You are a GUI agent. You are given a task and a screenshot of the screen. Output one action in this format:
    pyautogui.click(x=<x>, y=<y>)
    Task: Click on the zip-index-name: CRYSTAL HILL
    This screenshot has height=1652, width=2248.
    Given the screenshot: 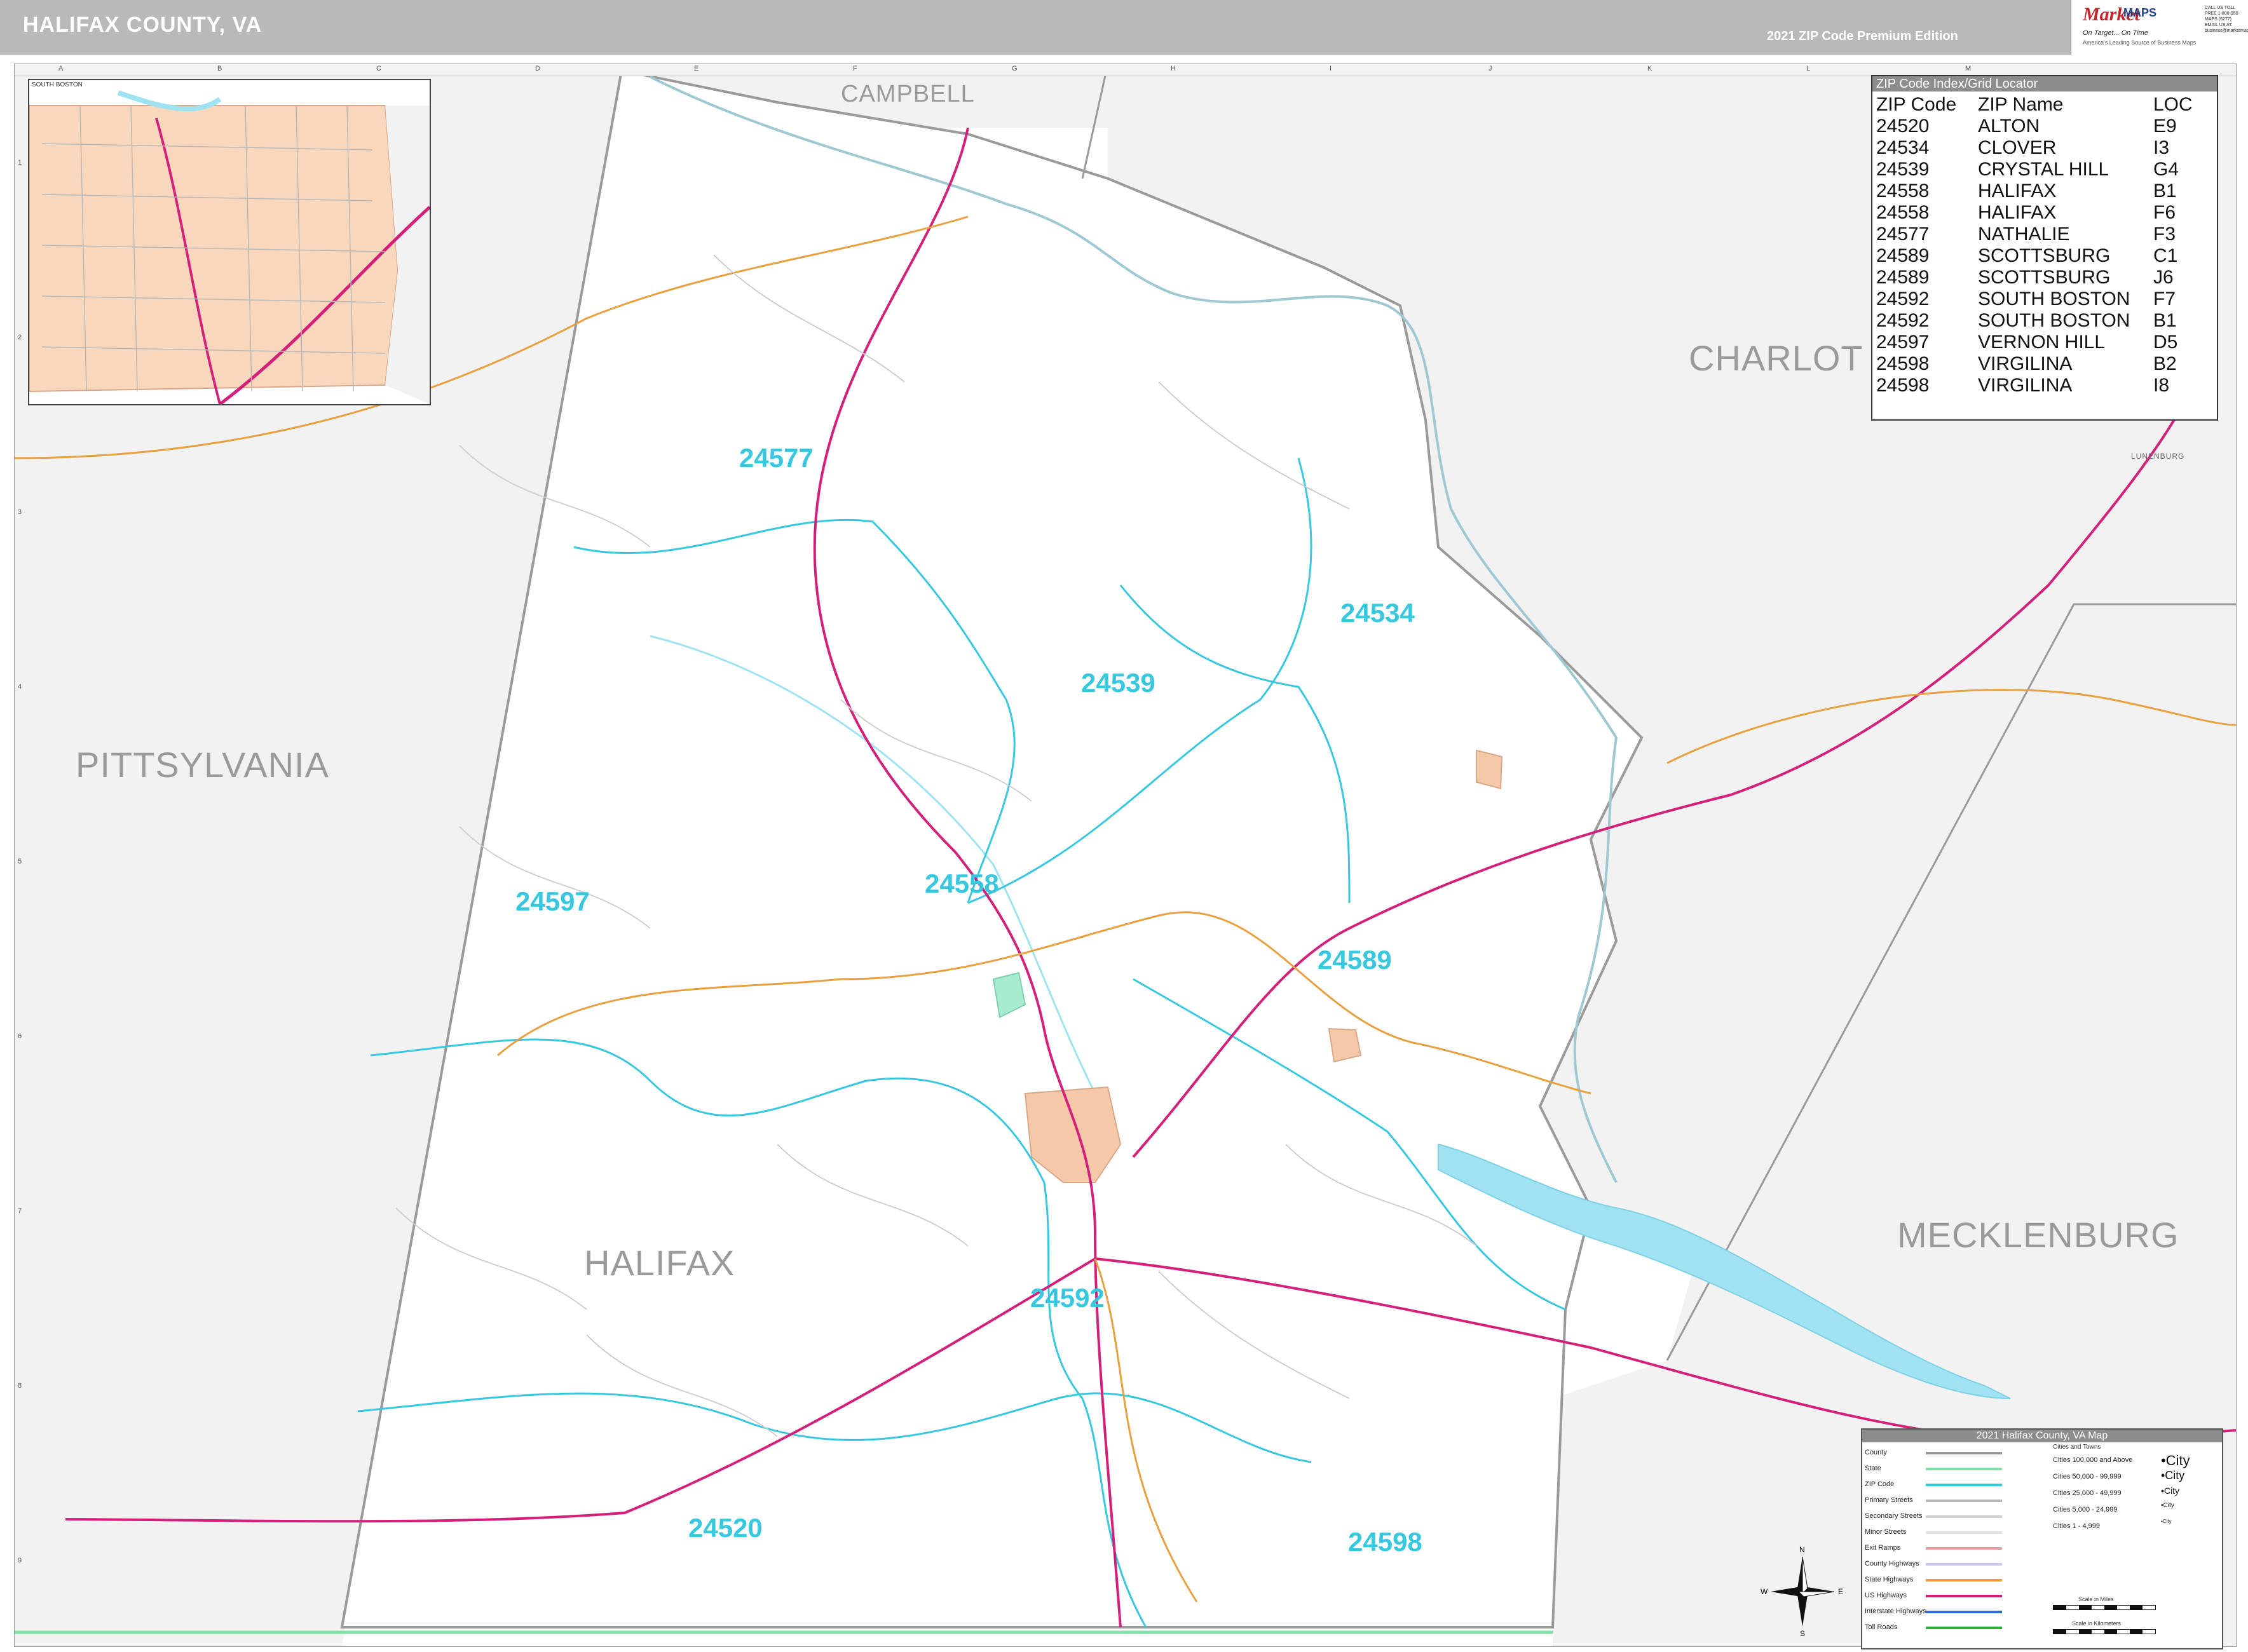 What is the action you would take?
    pyautogui.click(x=2044, y=170)
    